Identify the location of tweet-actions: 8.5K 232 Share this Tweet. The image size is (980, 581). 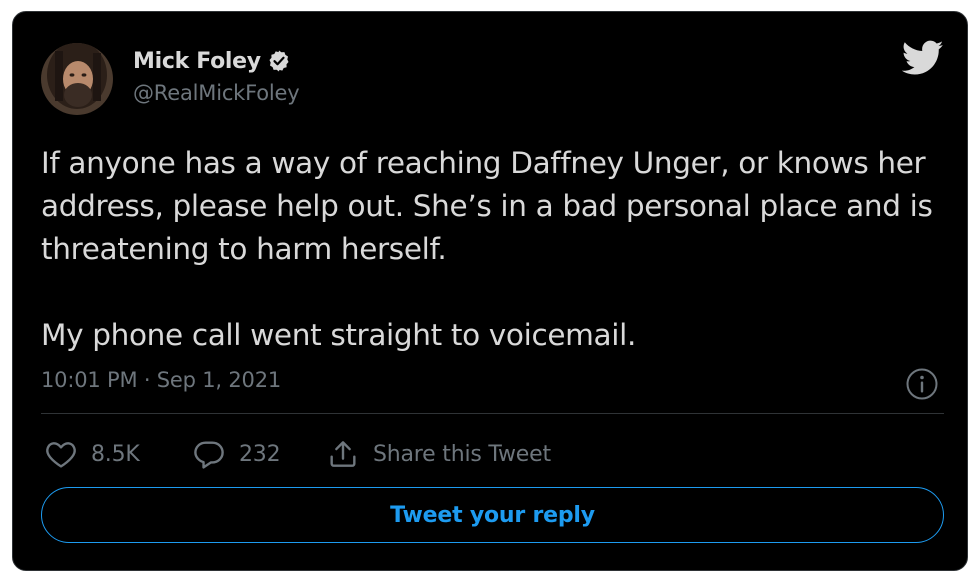
(298, 454).